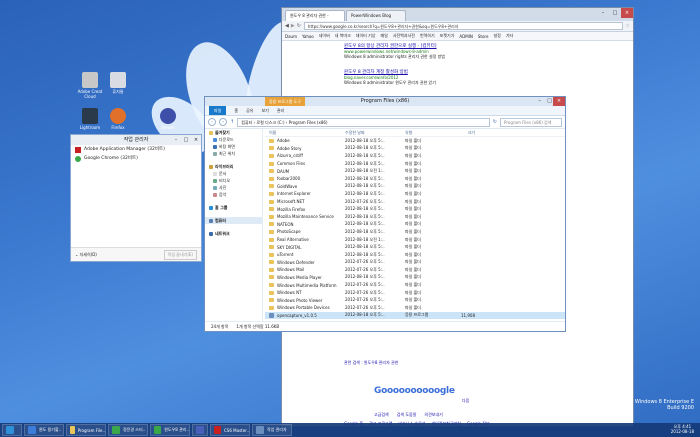 The width and height of the screenshot is (700, 437). I want to click on sidebar-item-desktop: 바탕 화면, so click(233, 146).